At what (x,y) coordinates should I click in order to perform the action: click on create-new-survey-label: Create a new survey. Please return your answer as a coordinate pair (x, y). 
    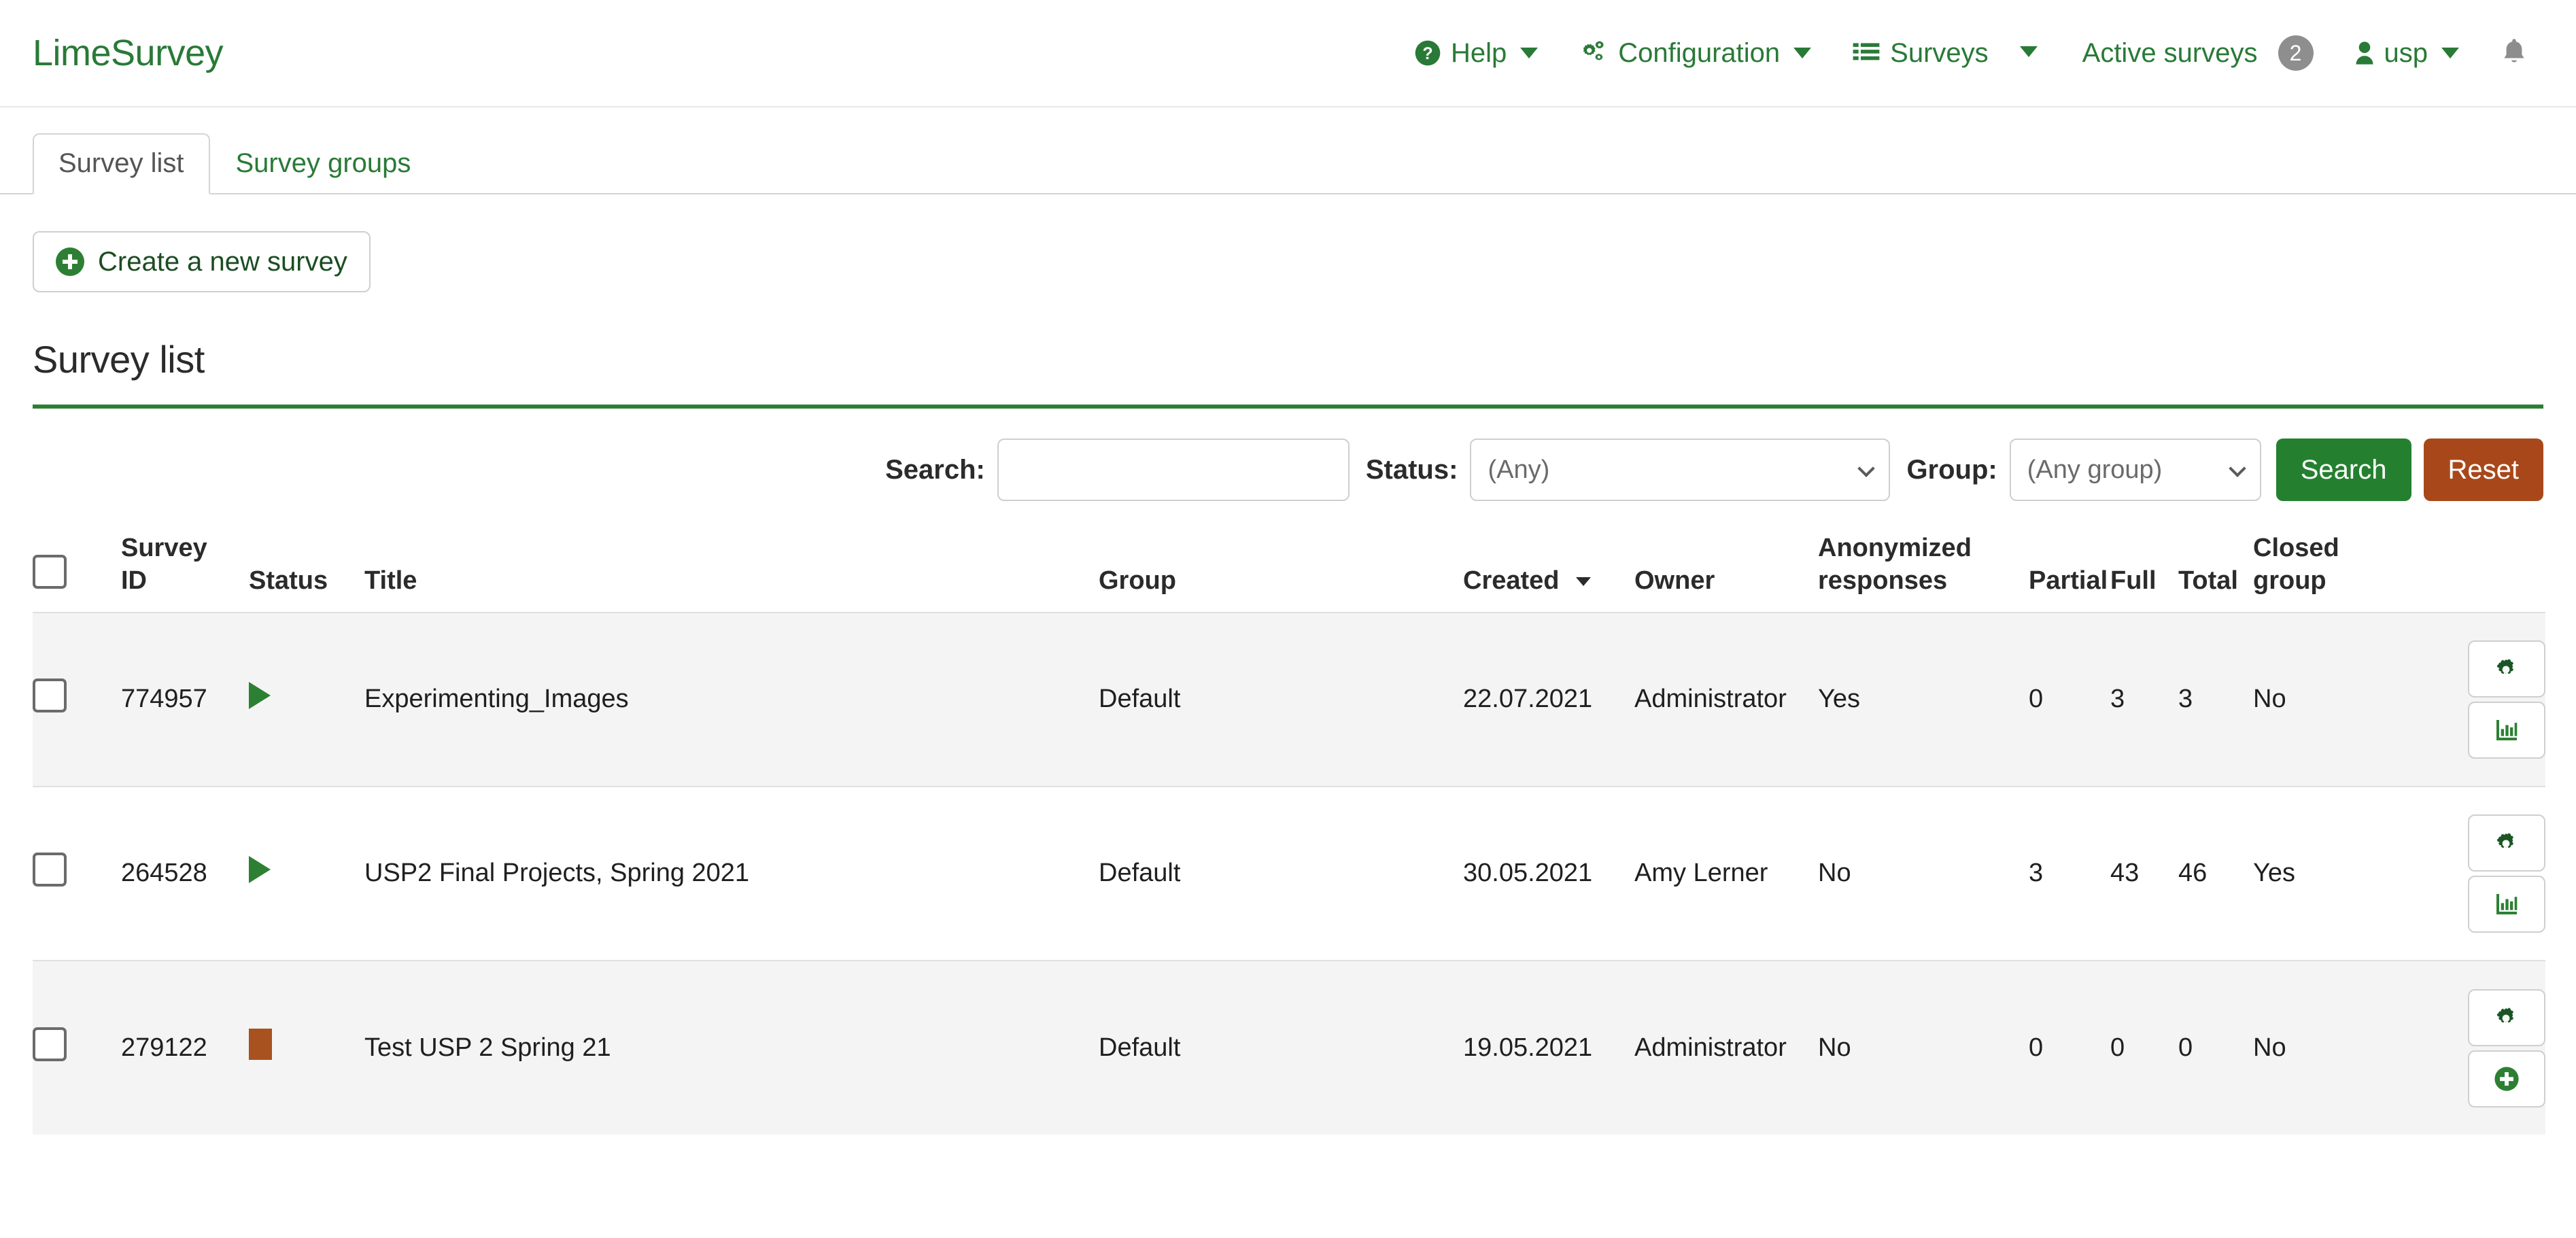
    Looking at the image, I should click on (222, 262).